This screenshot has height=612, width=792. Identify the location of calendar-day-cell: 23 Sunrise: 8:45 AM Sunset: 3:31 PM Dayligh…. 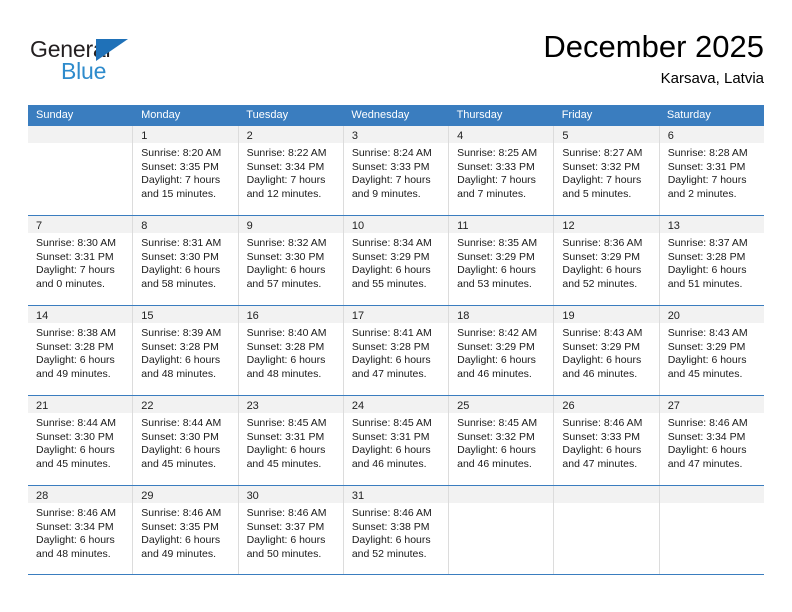
(291, 440).